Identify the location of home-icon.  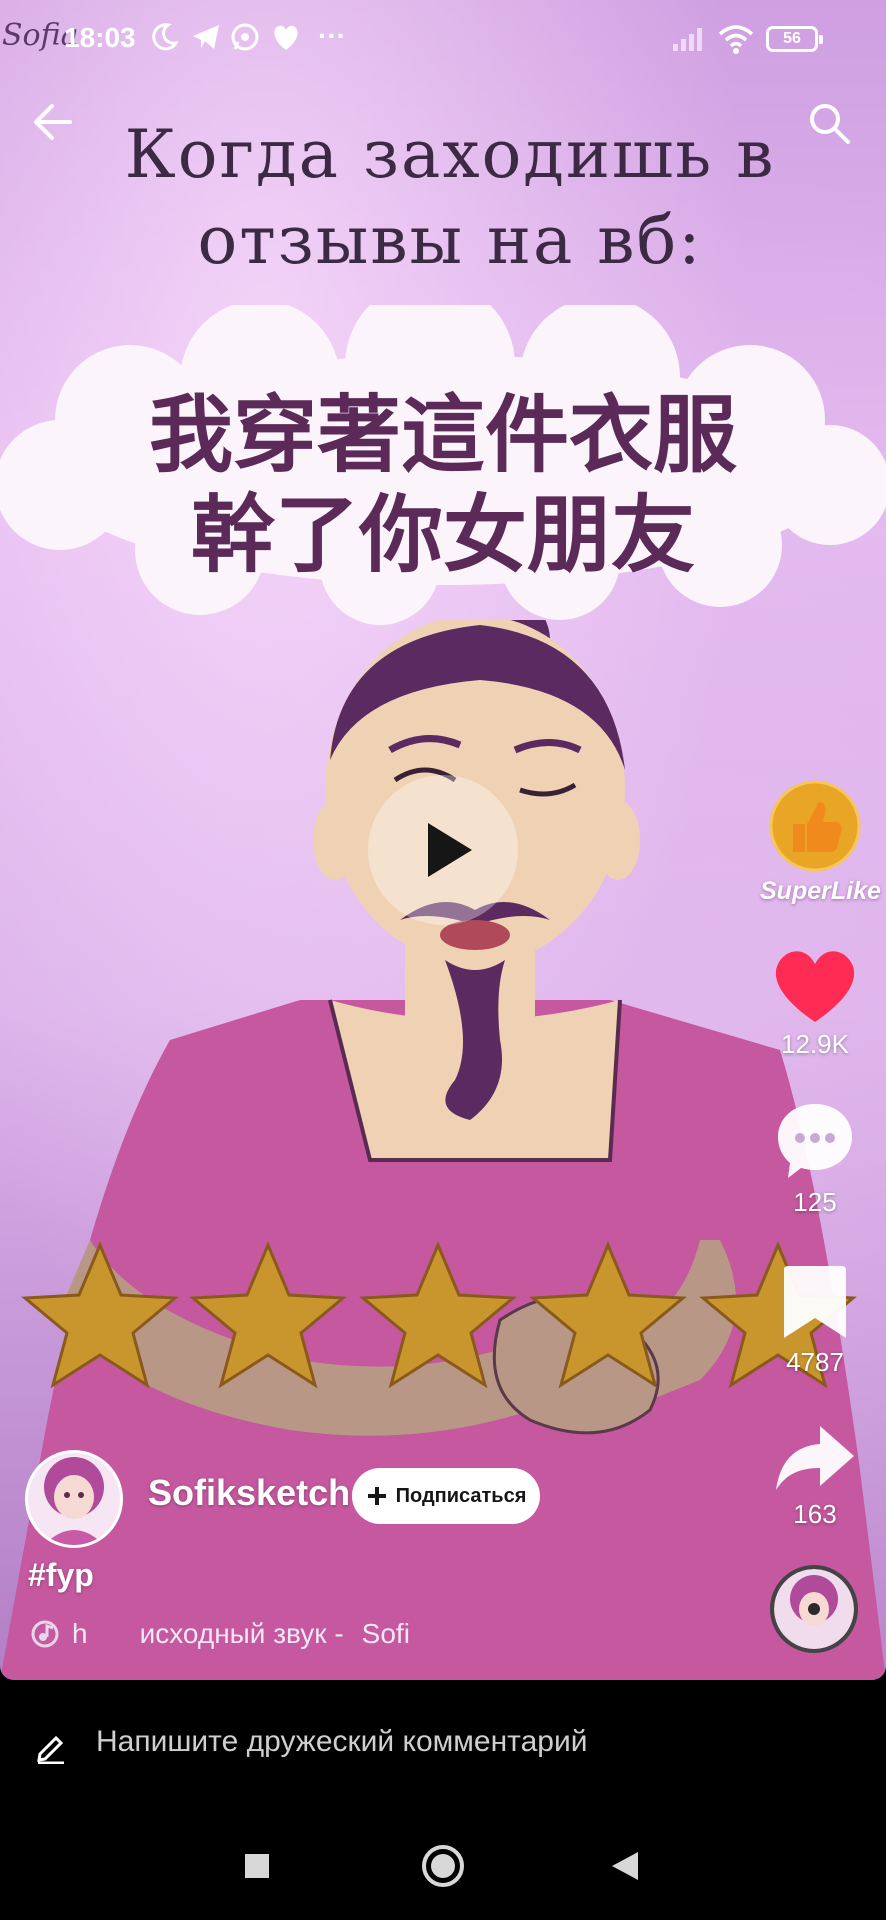
(443, 1866).